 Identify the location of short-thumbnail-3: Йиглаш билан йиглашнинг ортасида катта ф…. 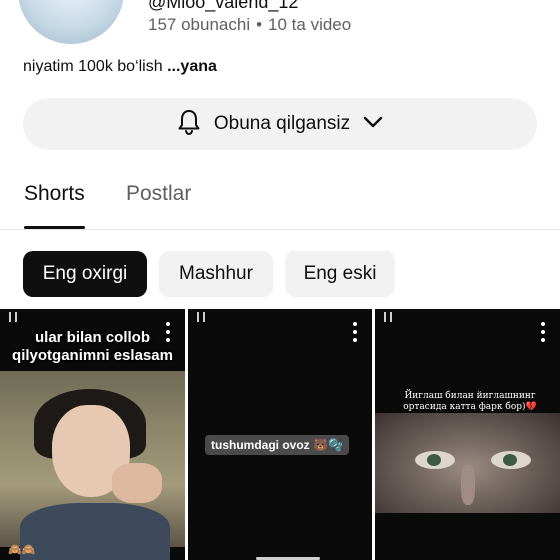
(467, 434).